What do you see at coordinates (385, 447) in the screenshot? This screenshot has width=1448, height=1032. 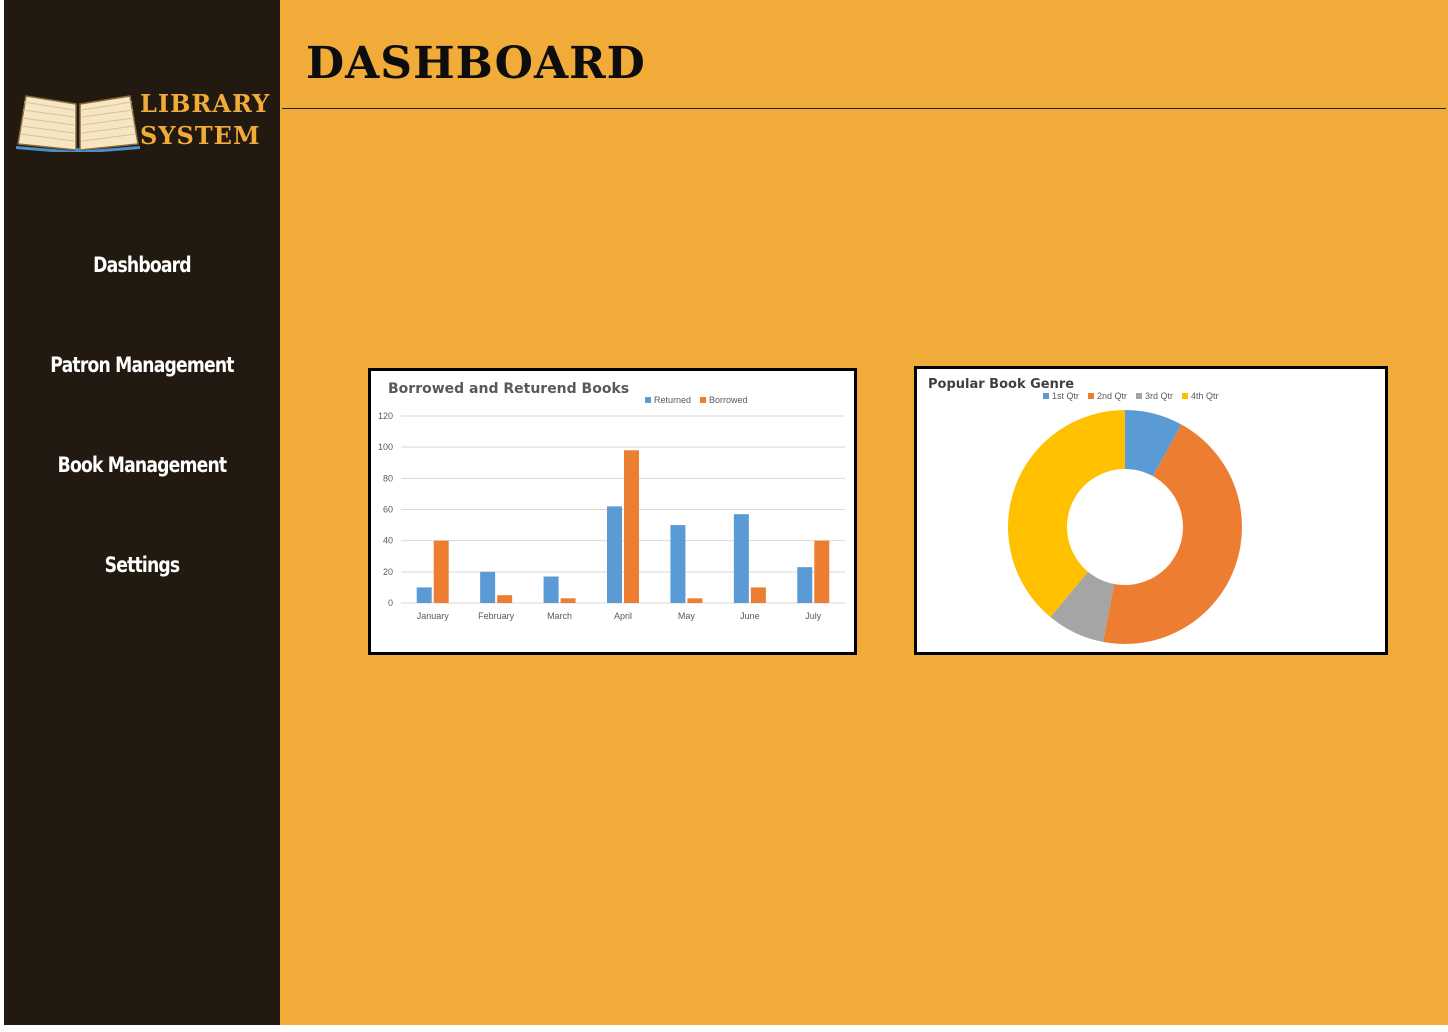 I see `y-tick-label: 100` at bounding box center [385, 447].